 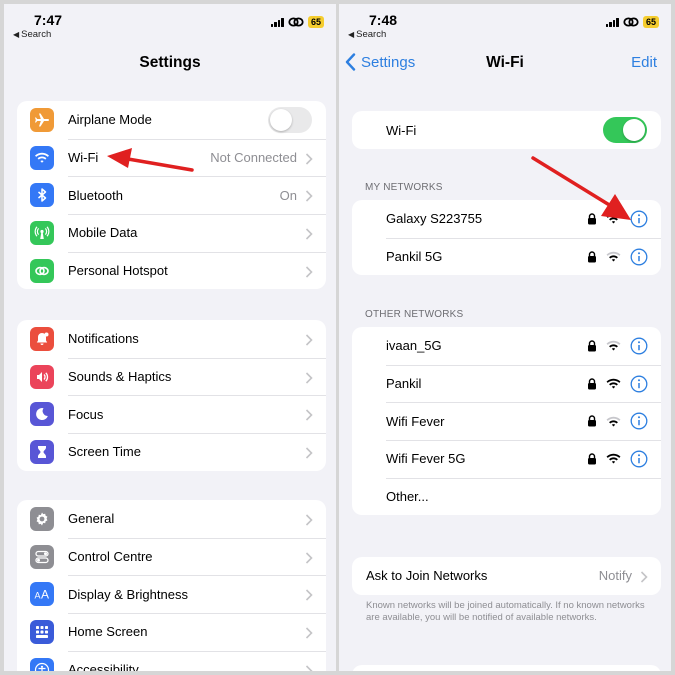 What do you see at coordinates (42, 119) in the screenshot?
I see `airplane-icon` at bounding box center [42, 119].